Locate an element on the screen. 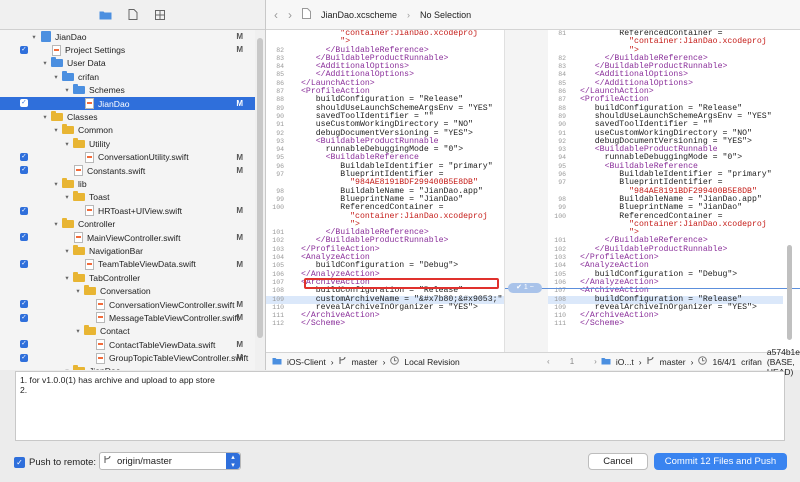 The height and width of the screenshot is (482, 800). jumpbar-file: JianDao.xcscheme is located at coordinates (359, 15).